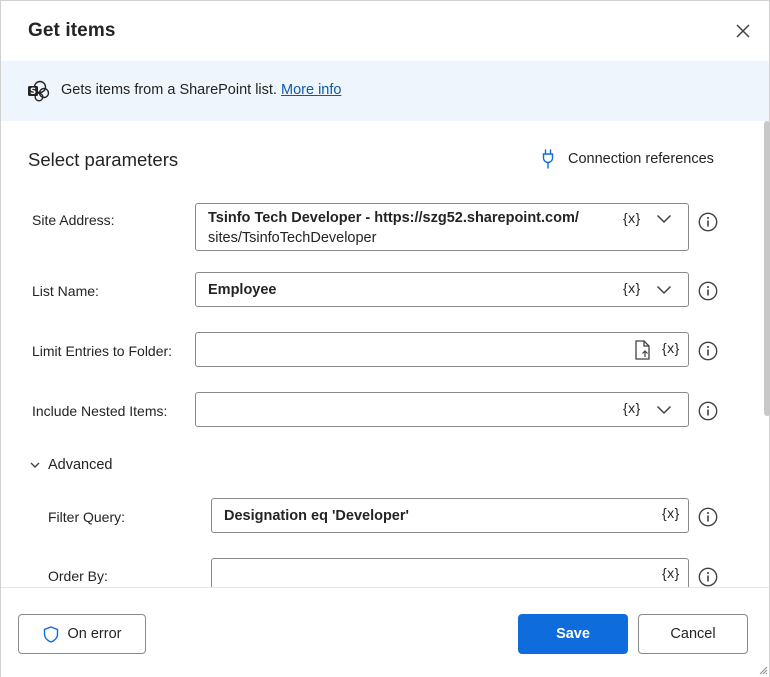  I want to click on order-by-label: Order By:, so click(78, 576).